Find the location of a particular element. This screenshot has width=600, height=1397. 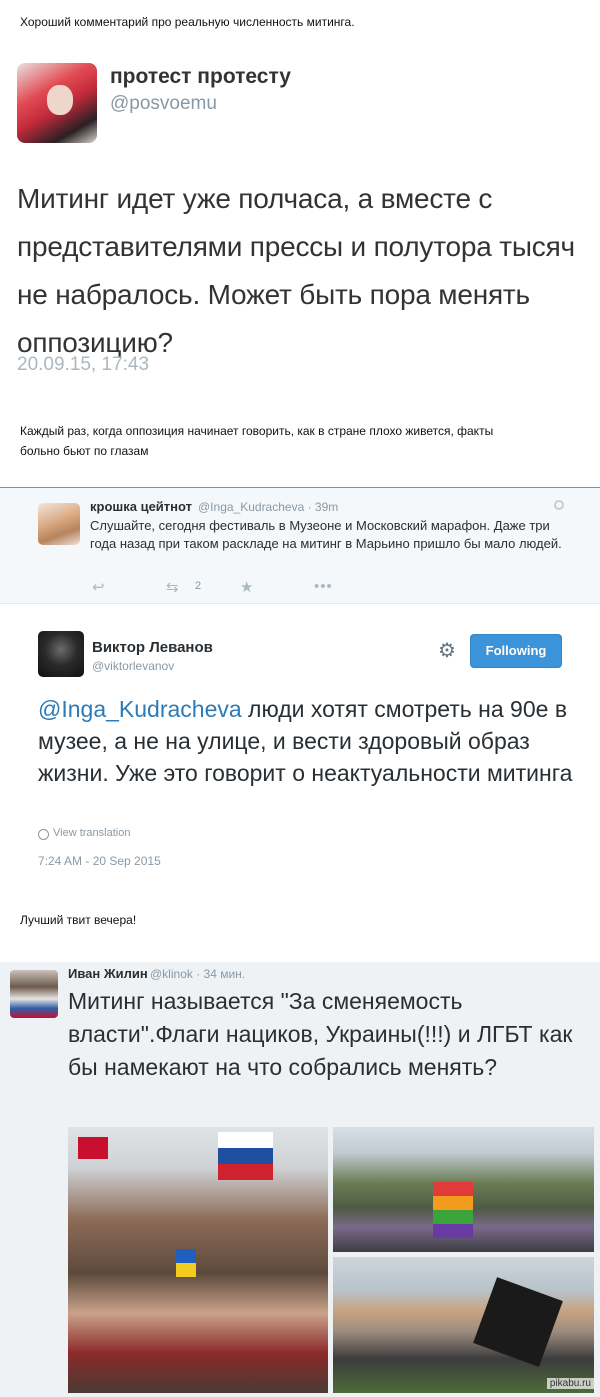

mention-link: @Inga_Kudracheva is located at coordinates (140, 709).